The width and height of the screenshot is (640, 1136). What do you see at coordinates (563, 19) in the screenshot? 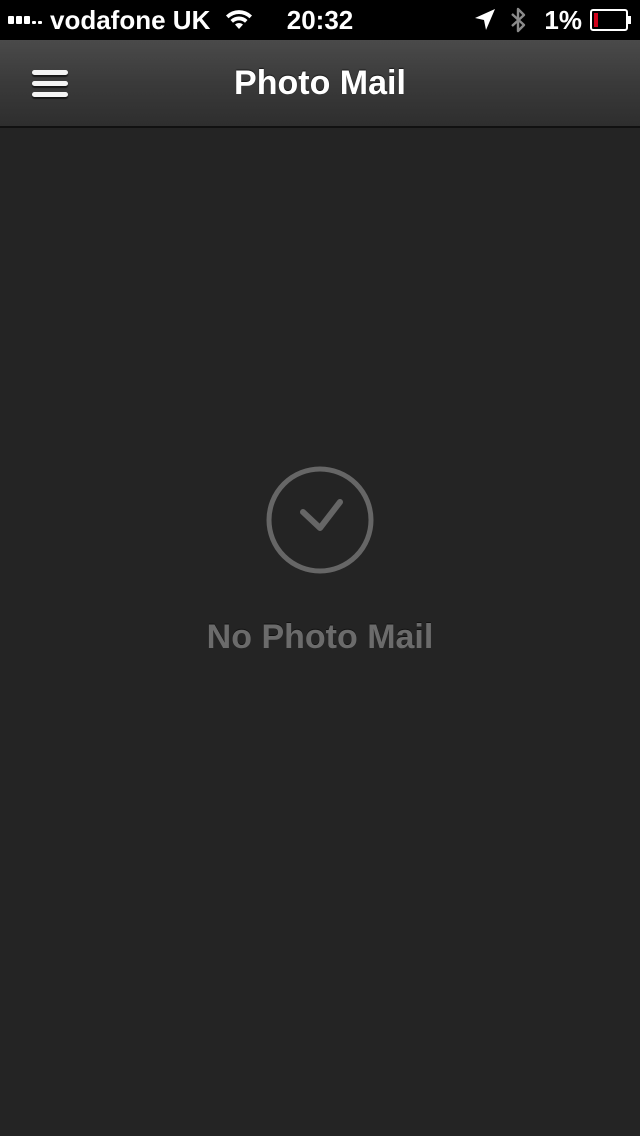
I see `battery-percent: 1%` at bounding box center [563, 19].